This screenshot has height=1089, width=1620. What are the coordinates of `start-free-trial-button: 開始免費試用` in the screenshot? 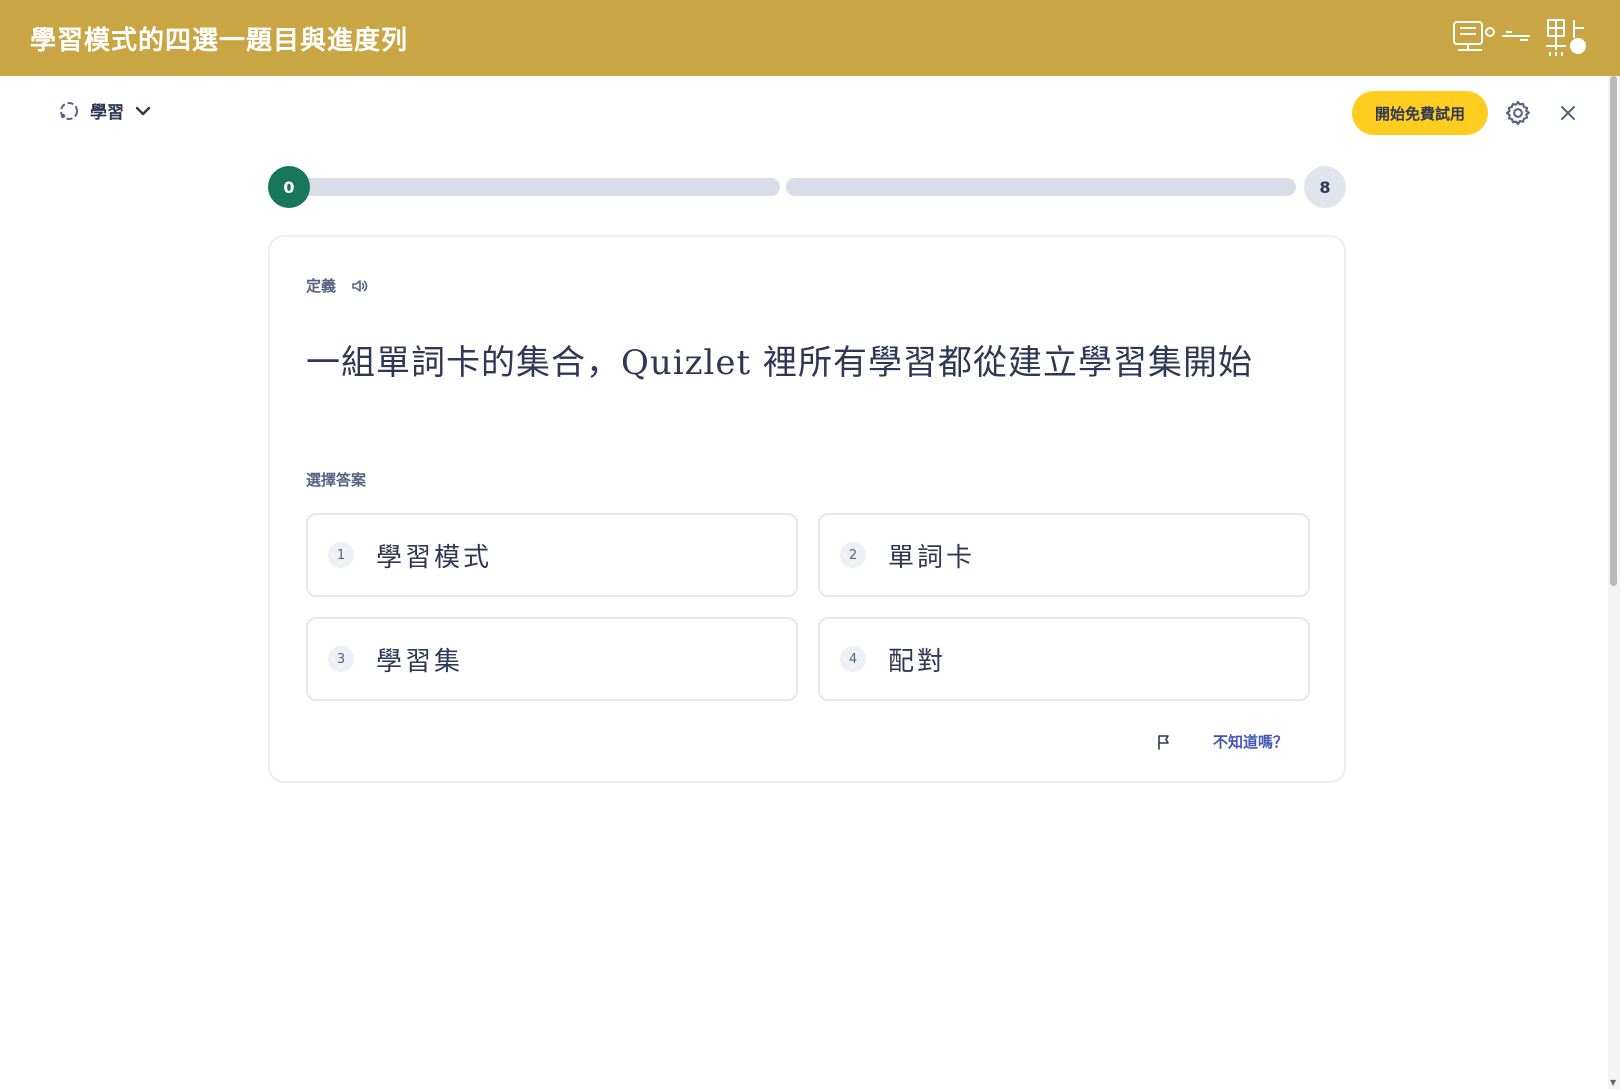 It's located at (1420, 113).